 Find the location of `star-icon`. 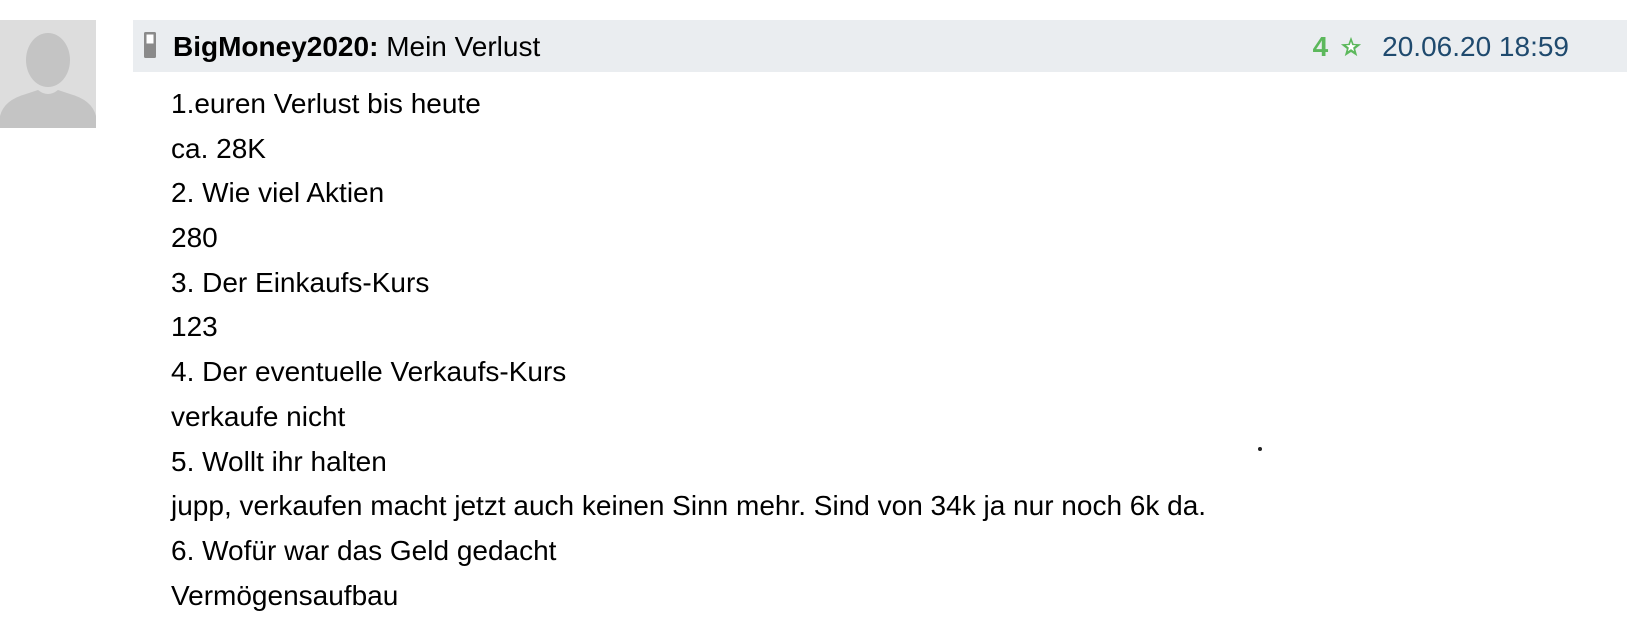

star-icon is located at coordinates (1351, 47).